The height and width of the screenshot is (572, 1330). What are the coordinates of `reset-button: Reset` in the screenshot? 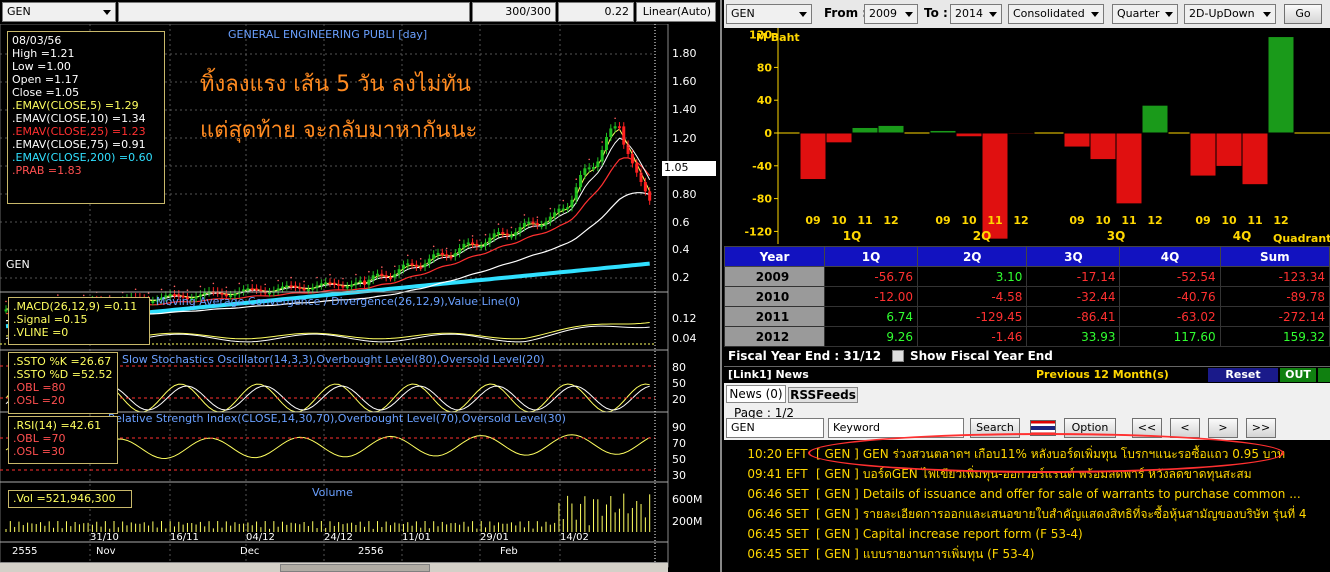 It's located at (1243, 375).